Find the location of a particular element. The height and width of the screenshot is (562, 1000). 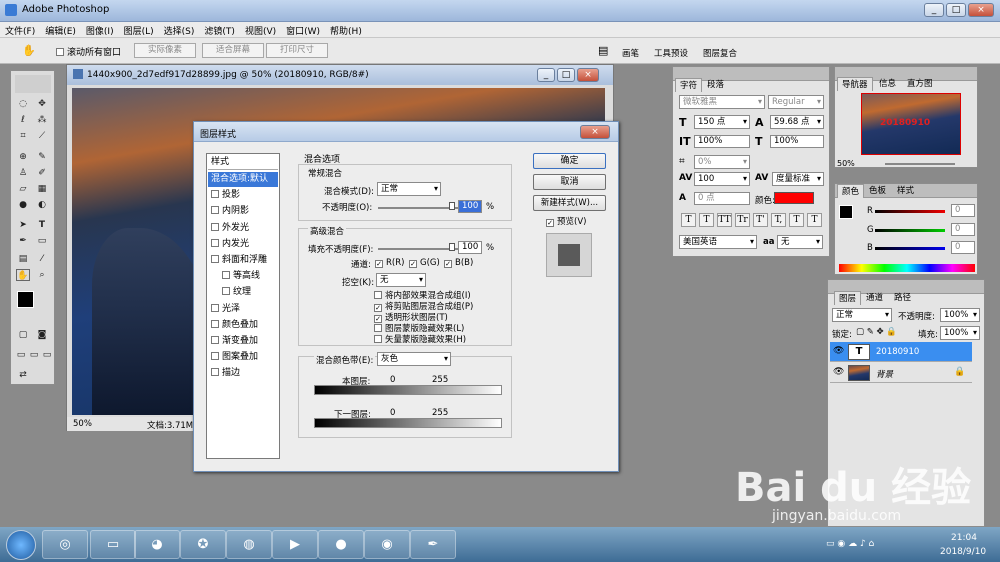

g-input: 0 is located at coordinates (963, 229).